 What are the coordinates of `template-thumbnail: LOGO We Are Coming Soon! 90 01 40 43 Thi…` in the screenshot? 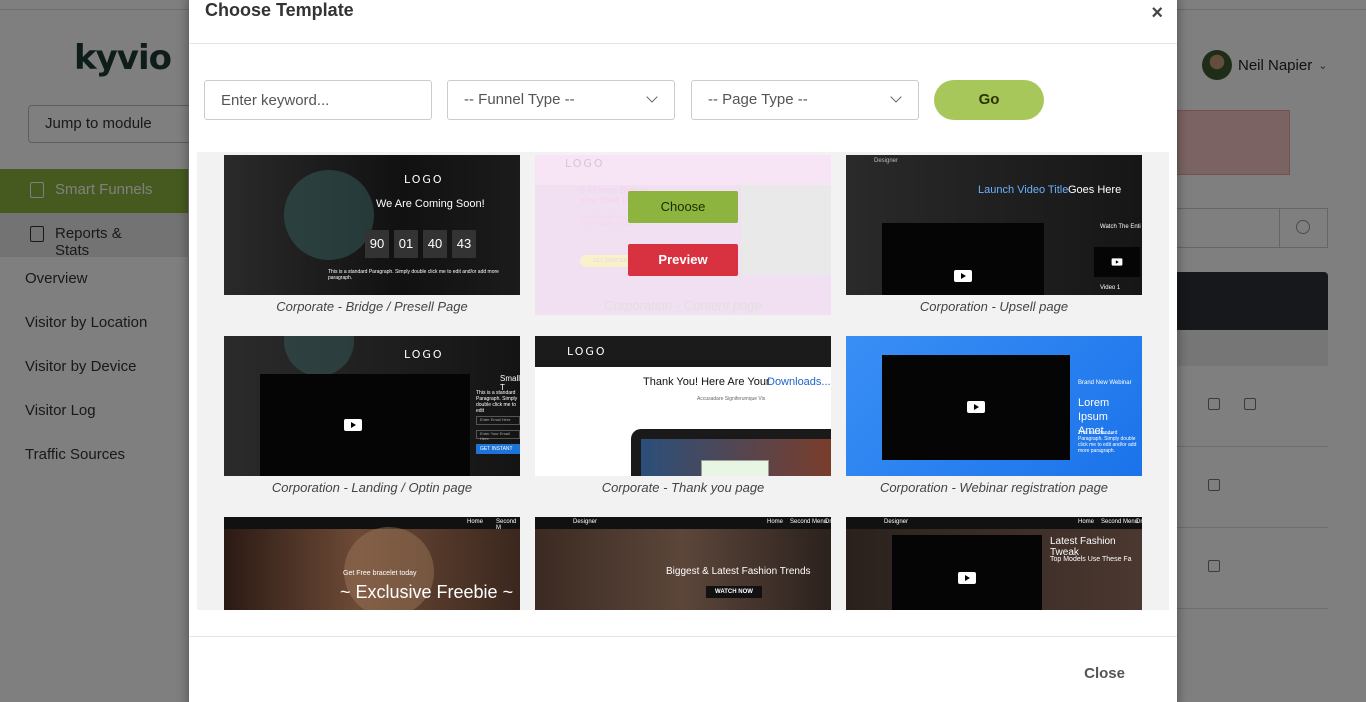 It's located at (372, 225).